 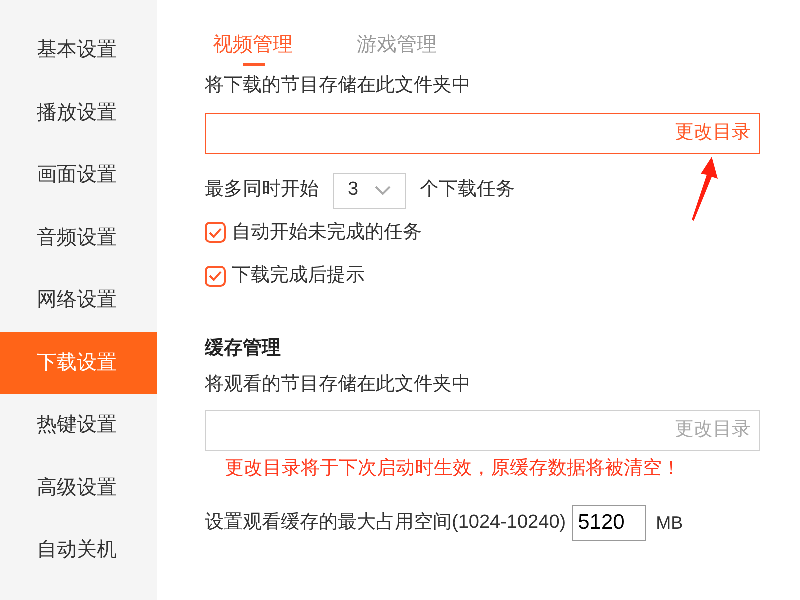 What do you see at coordinates (453, 468) in the screenshot?
I see `warning-text: 更改目录将于下次启动时生效，原缓存数据将被清空！` at bounding box center [453, 468].